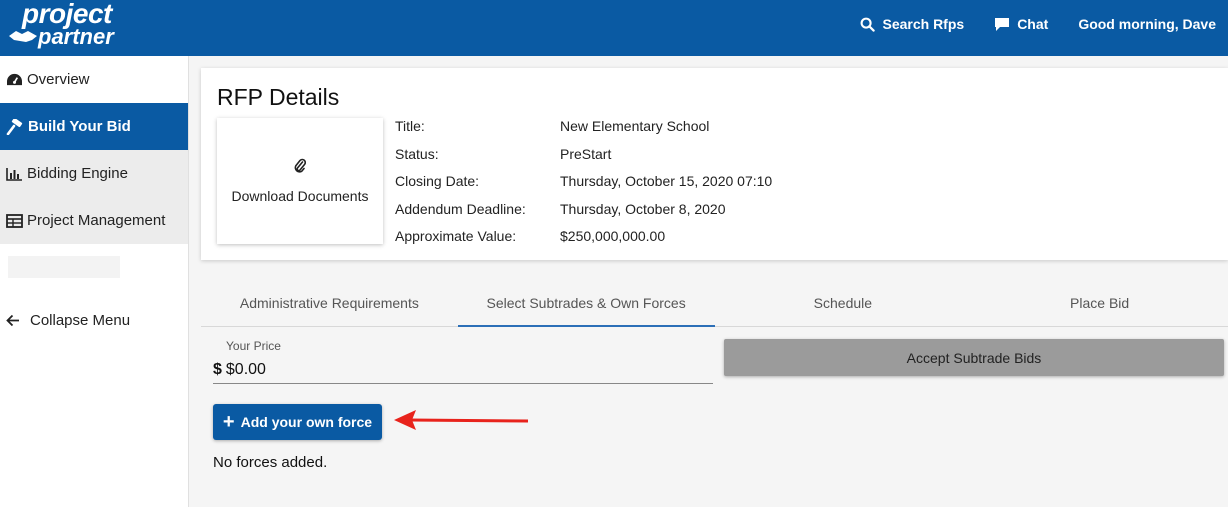 This screenshot has width=1228, height=507. I want to click on greeting-text: Good morning, Dave, so click(1147, 24).